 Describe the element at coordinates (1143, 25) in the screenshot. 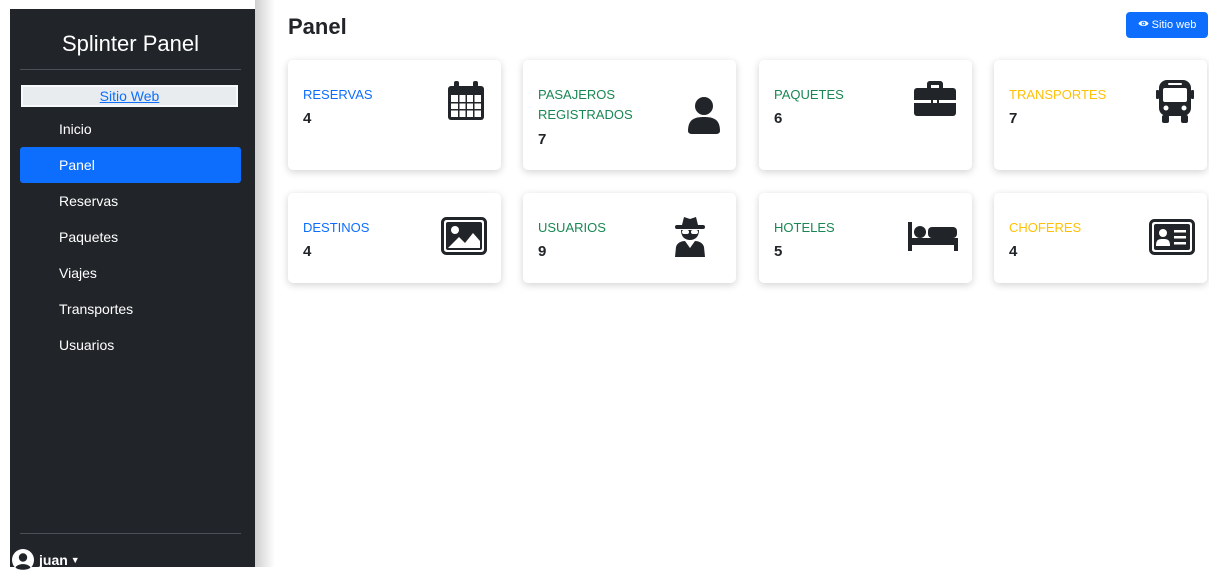

I see `eye-icon` at that location.